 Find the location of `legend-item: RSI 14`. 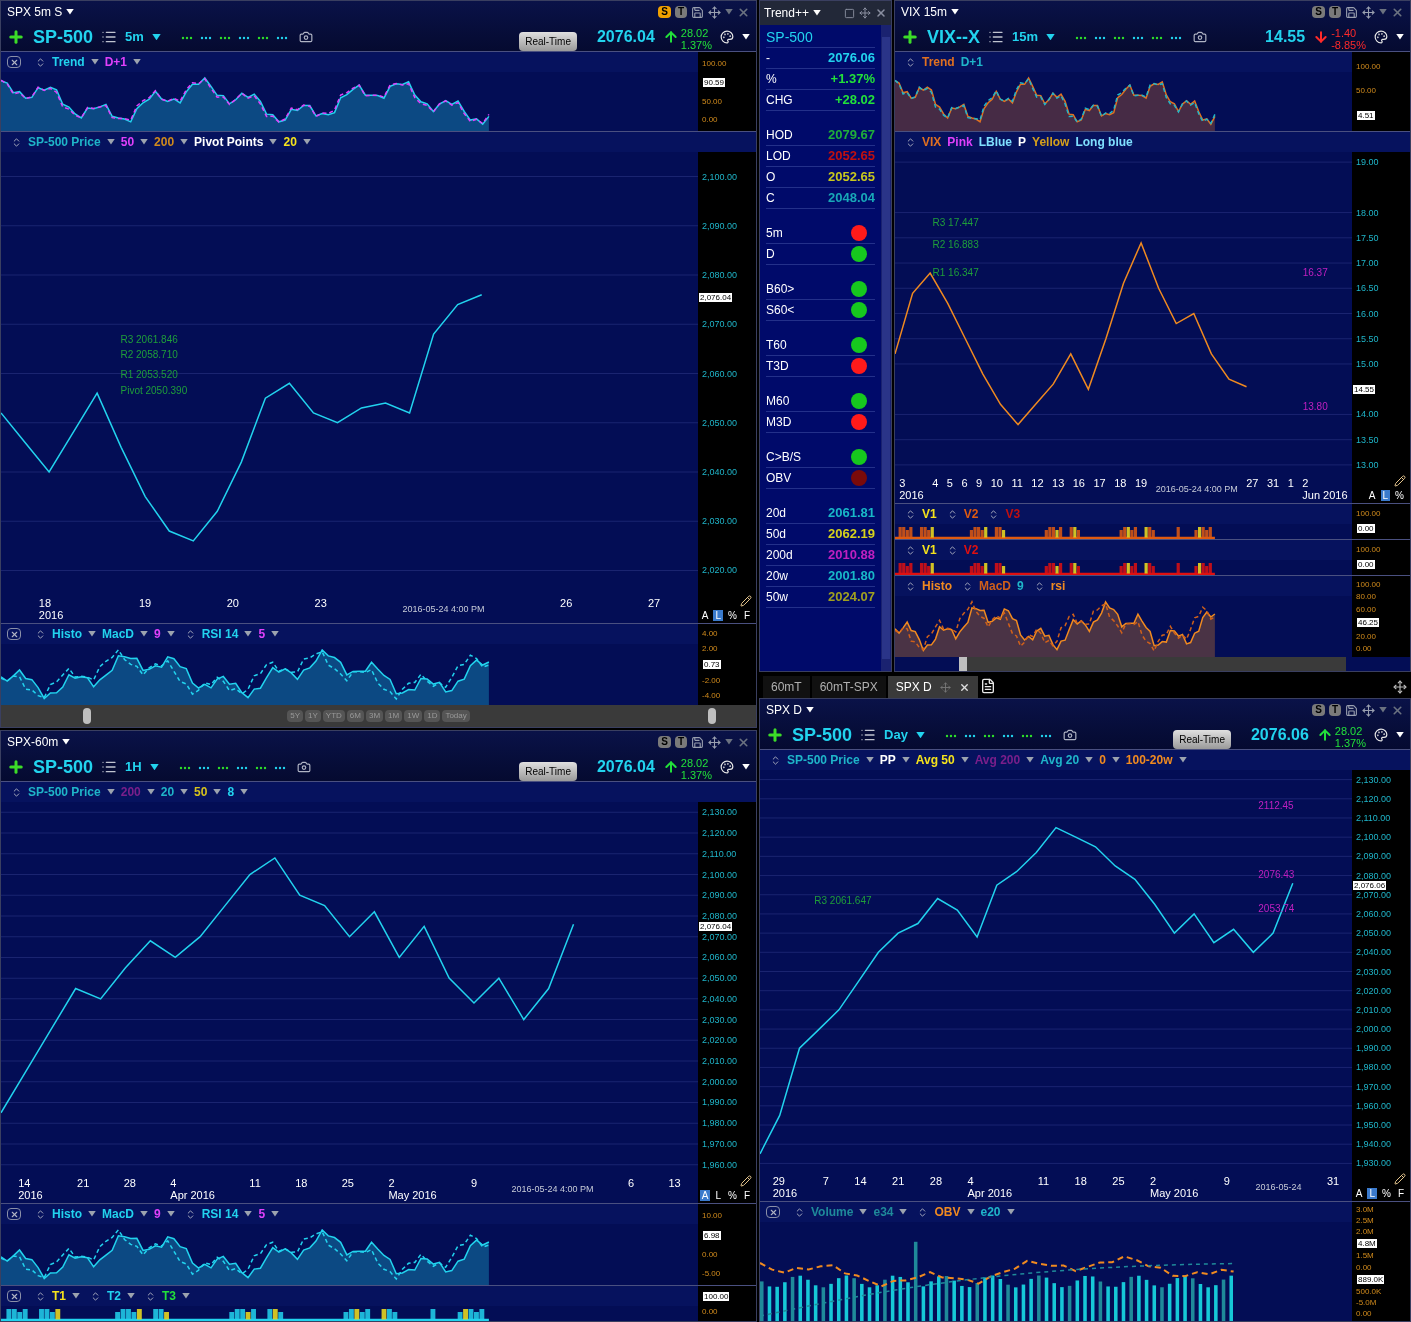

legend-item: RSI 14 is located at coordinates (220, 1214).